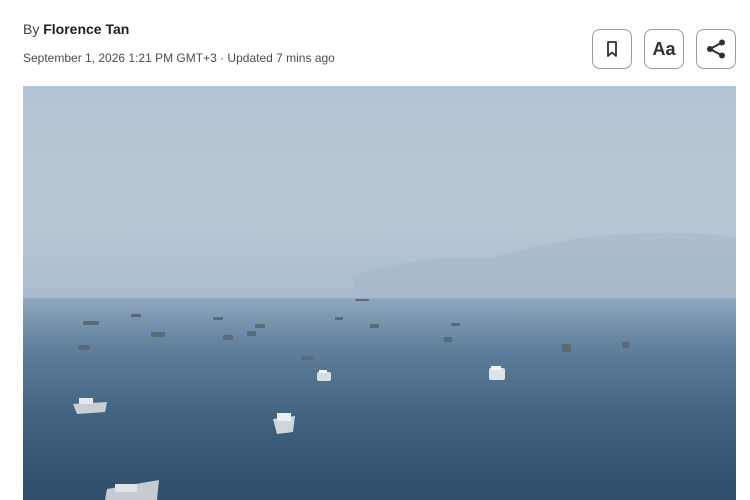  I want to click on article-actions: Aa, so click(664, 49).